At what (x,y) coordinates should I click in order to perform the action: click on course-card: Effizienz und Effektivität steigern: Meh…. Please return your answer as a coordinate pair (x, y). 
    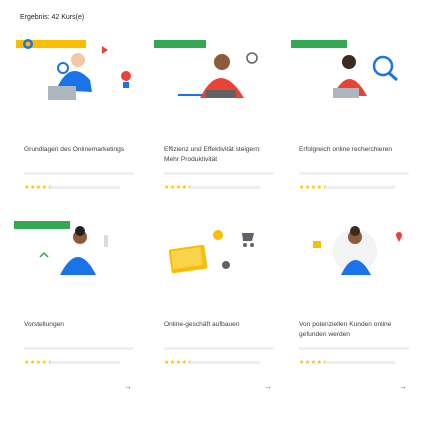
    Looking at the image, I should click on (215, 124).